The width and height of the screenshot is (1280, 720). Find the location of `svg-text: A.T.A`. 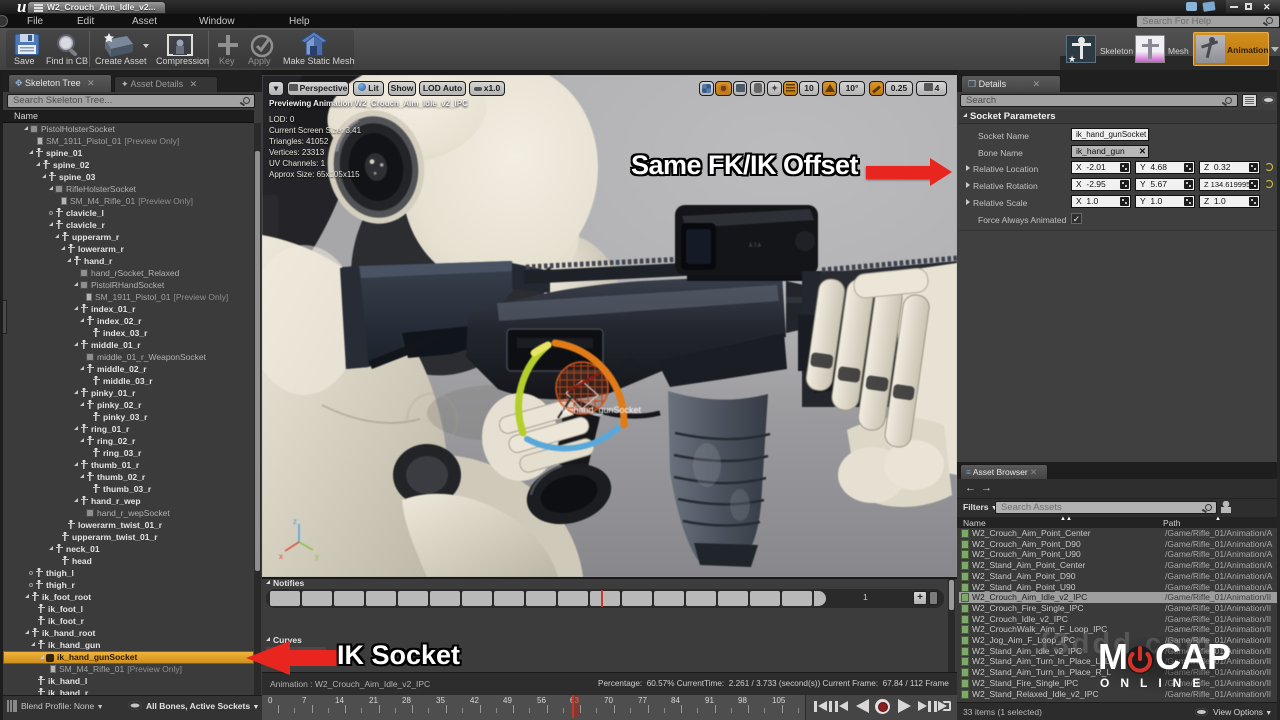

svg-text: A.T.A is located at coordinates (755, 246).